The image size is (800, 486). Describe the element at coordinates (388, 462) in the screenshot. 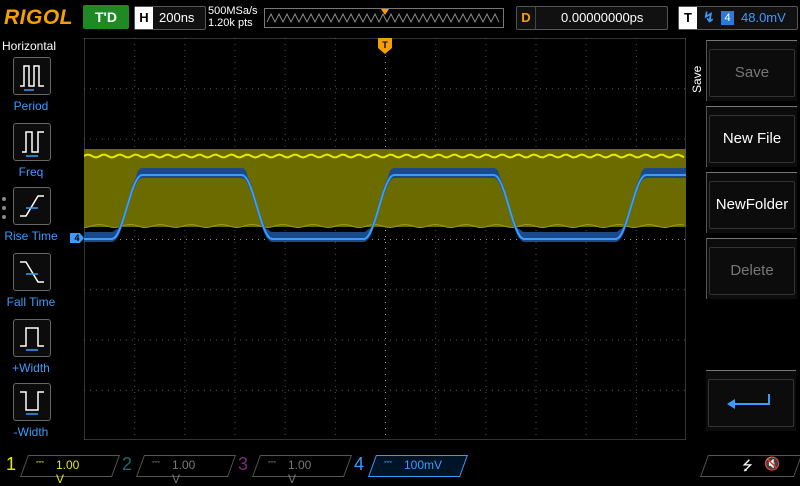

I see `channel-4-coupling-icon: ⎓` at that location.